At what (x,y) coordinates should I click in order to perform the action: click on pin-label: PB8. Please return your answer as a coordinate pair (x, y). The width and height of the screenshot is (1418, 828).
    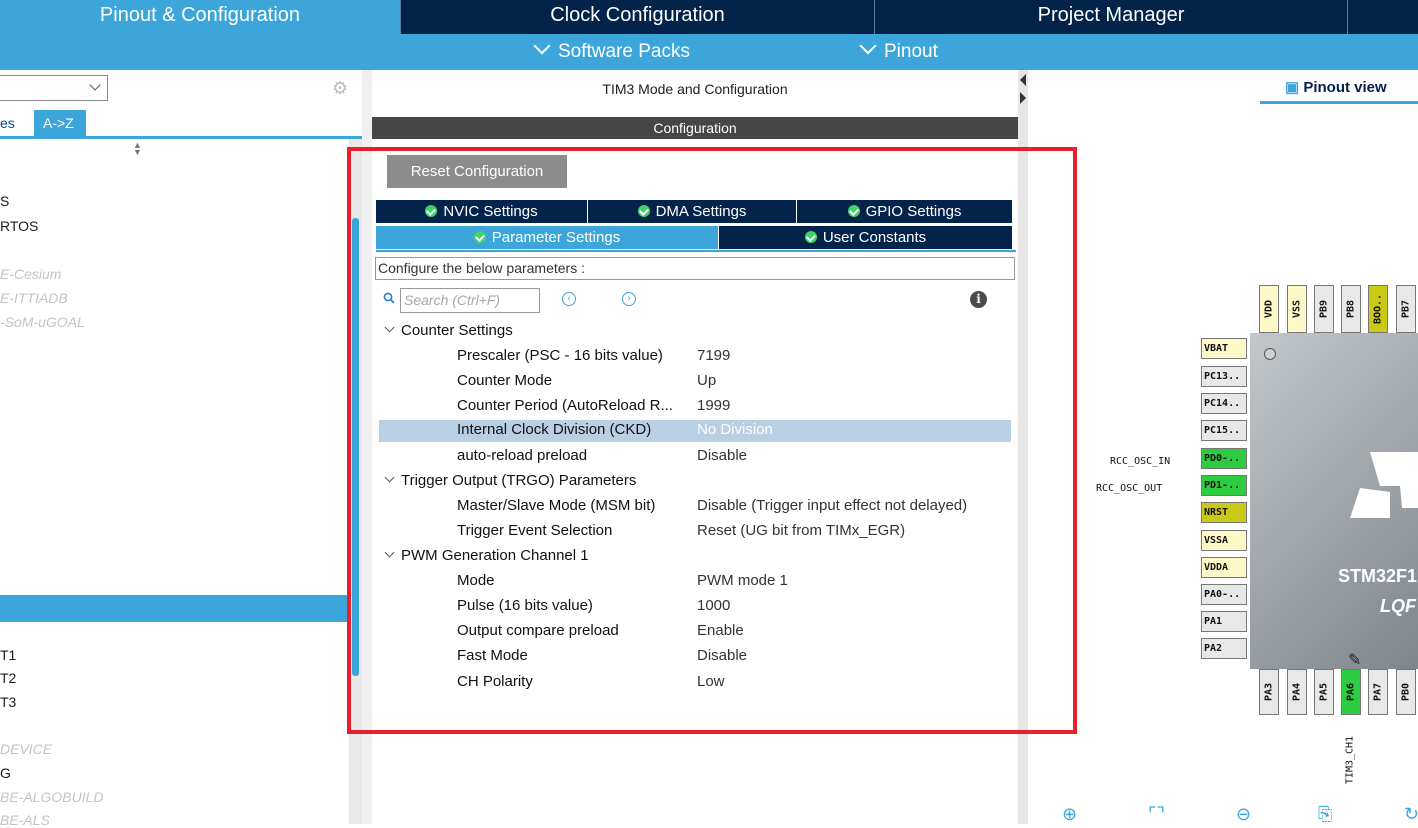
    Looking at the image, I should click on (1351, 309).